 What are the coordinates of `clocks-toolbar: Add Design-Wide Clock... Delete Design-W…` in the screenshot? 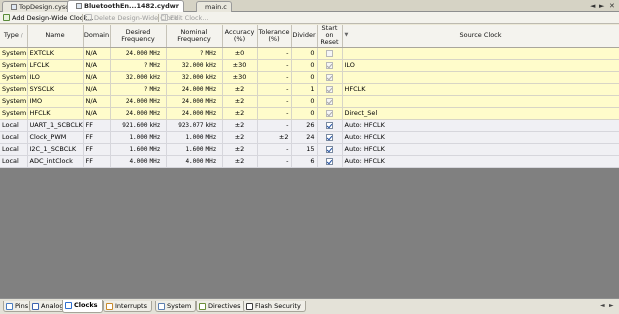 It's located at (309, 18).